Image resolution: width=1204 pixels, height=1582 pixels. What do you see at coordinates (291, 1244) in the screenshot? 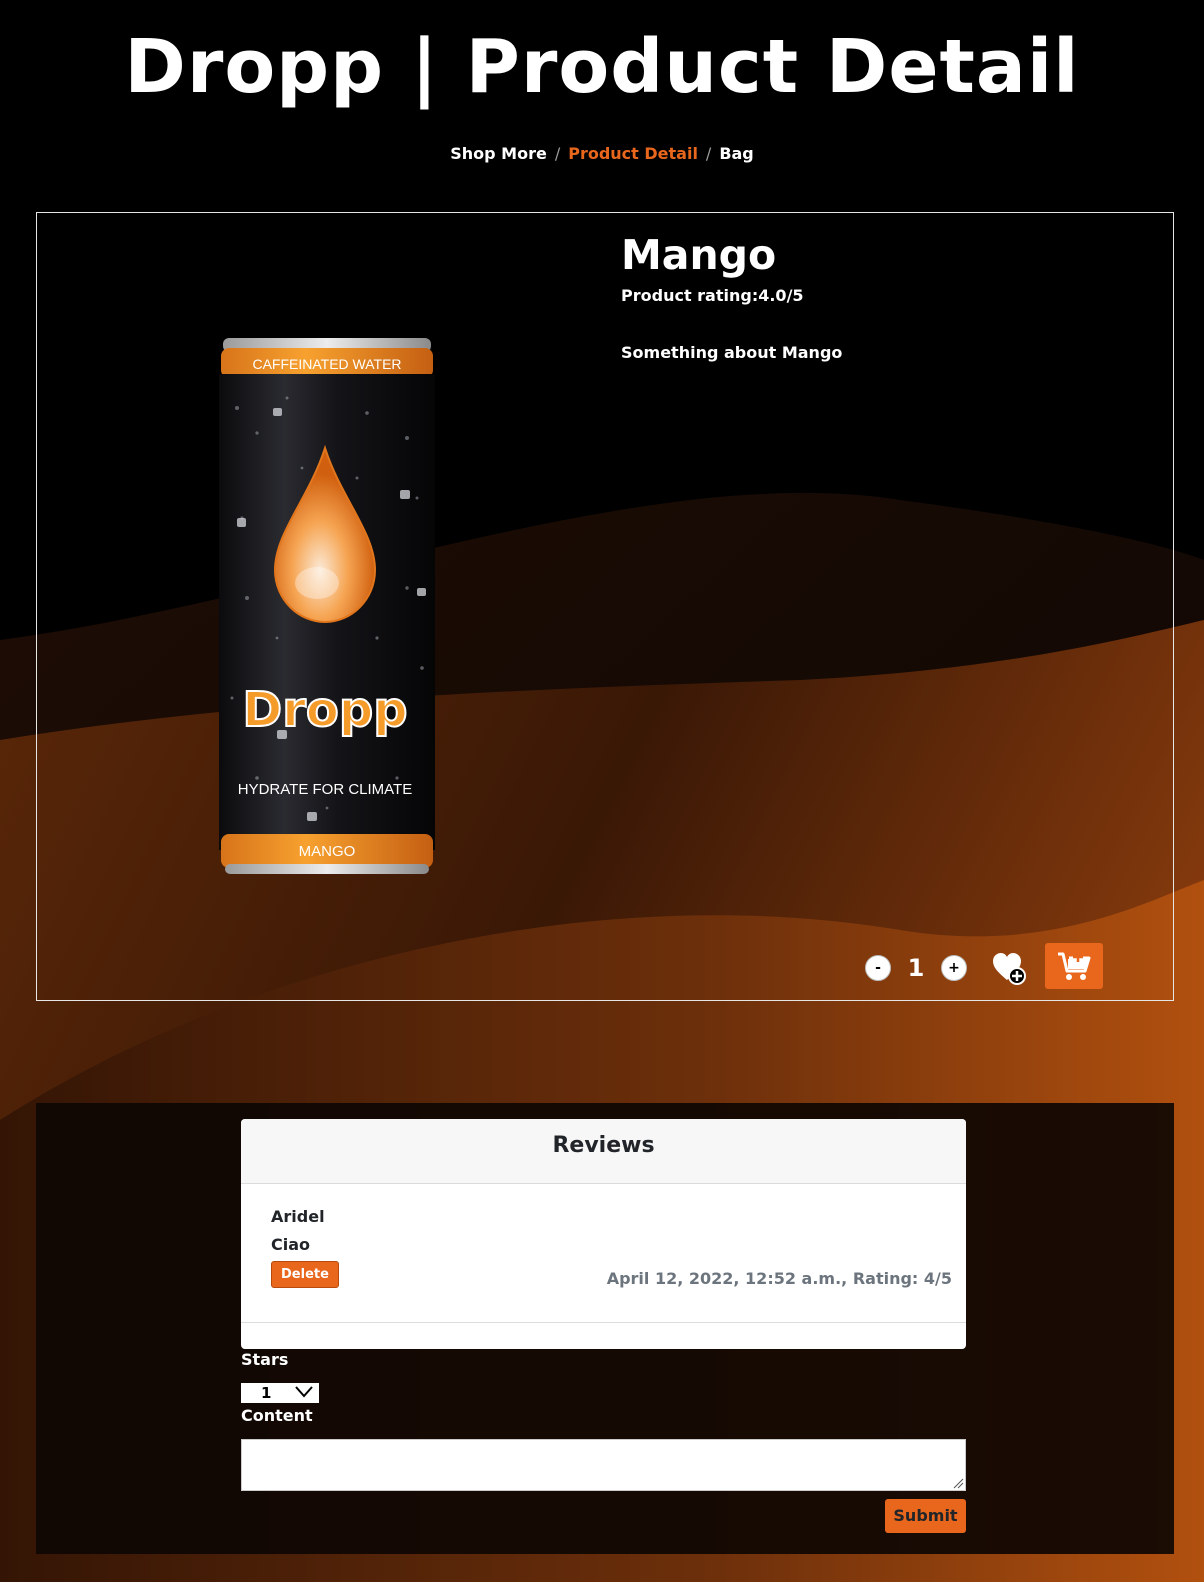
I see `review-content: Ciao` at bounding box center [291, 1244].